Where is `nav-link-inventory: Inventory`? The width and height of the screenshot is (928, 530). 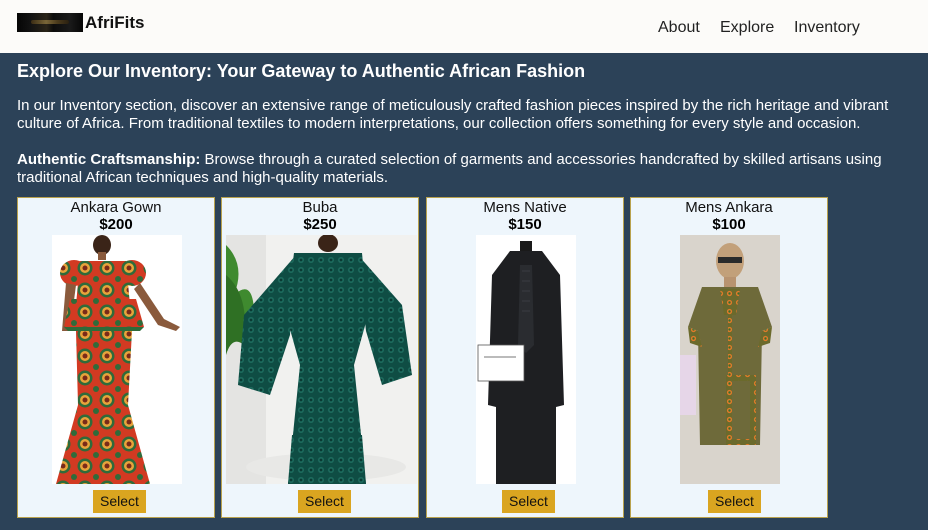 nav-link-inventory: Inventory is located at coordinates (827, 27).